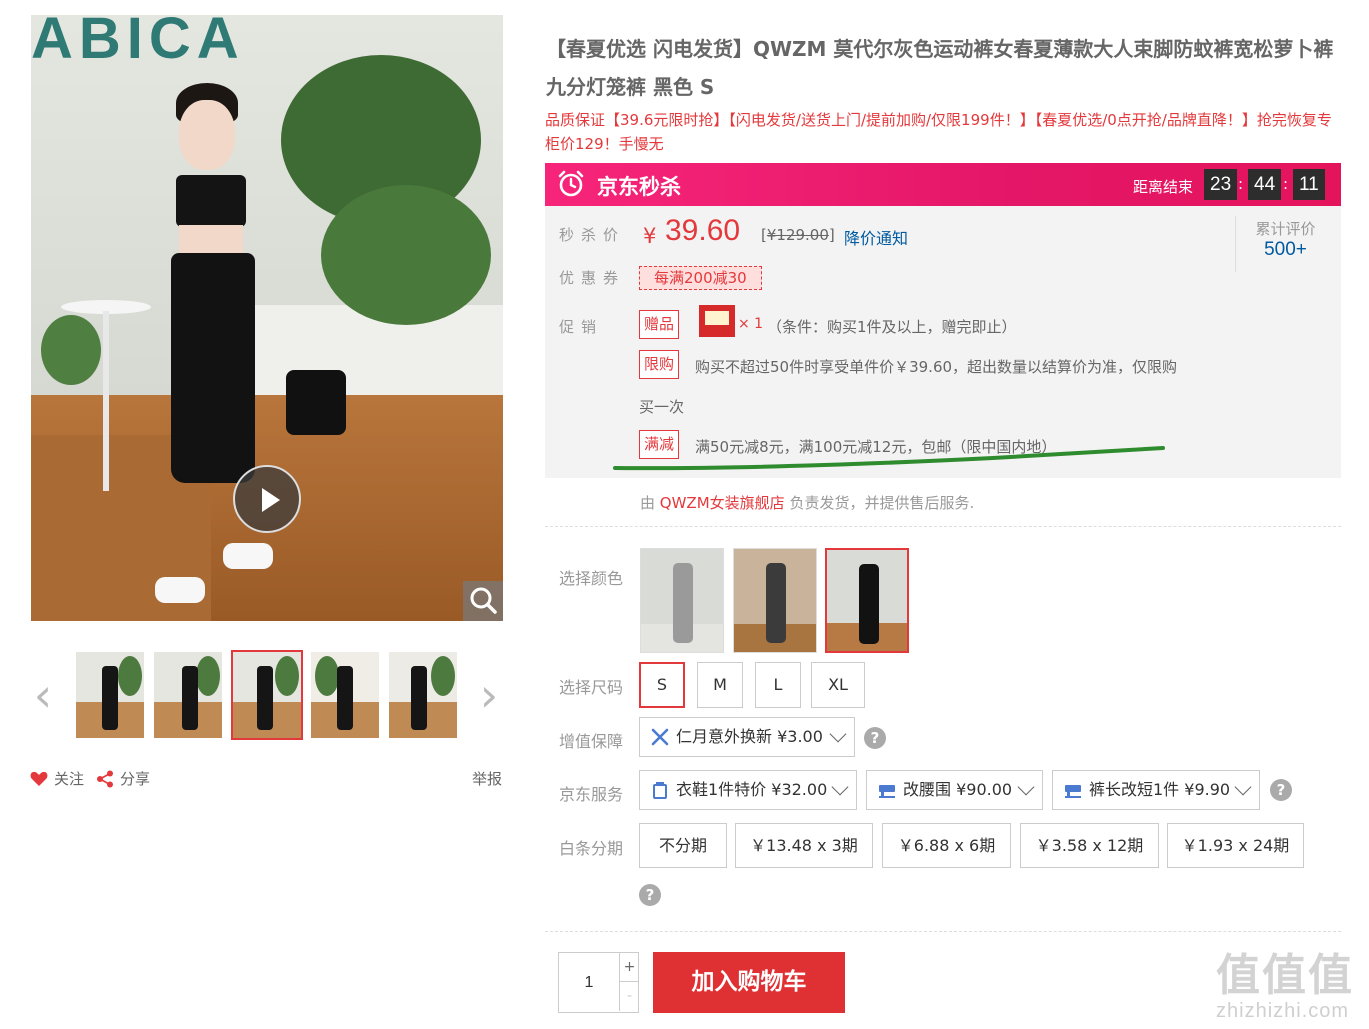 The image size is (1369, 1029). What do you see at coordinates (749, 736) in the screenshot?
I see `guarantee-value: 仁月意外换新 ¥3.00` at bounding box center [749, 736].